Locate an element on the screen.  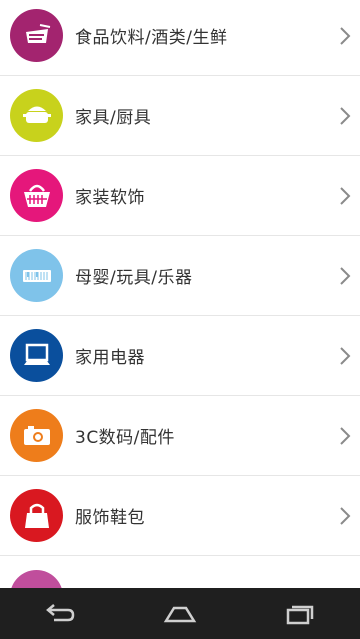
home-button is located at coordinates (180, 614).